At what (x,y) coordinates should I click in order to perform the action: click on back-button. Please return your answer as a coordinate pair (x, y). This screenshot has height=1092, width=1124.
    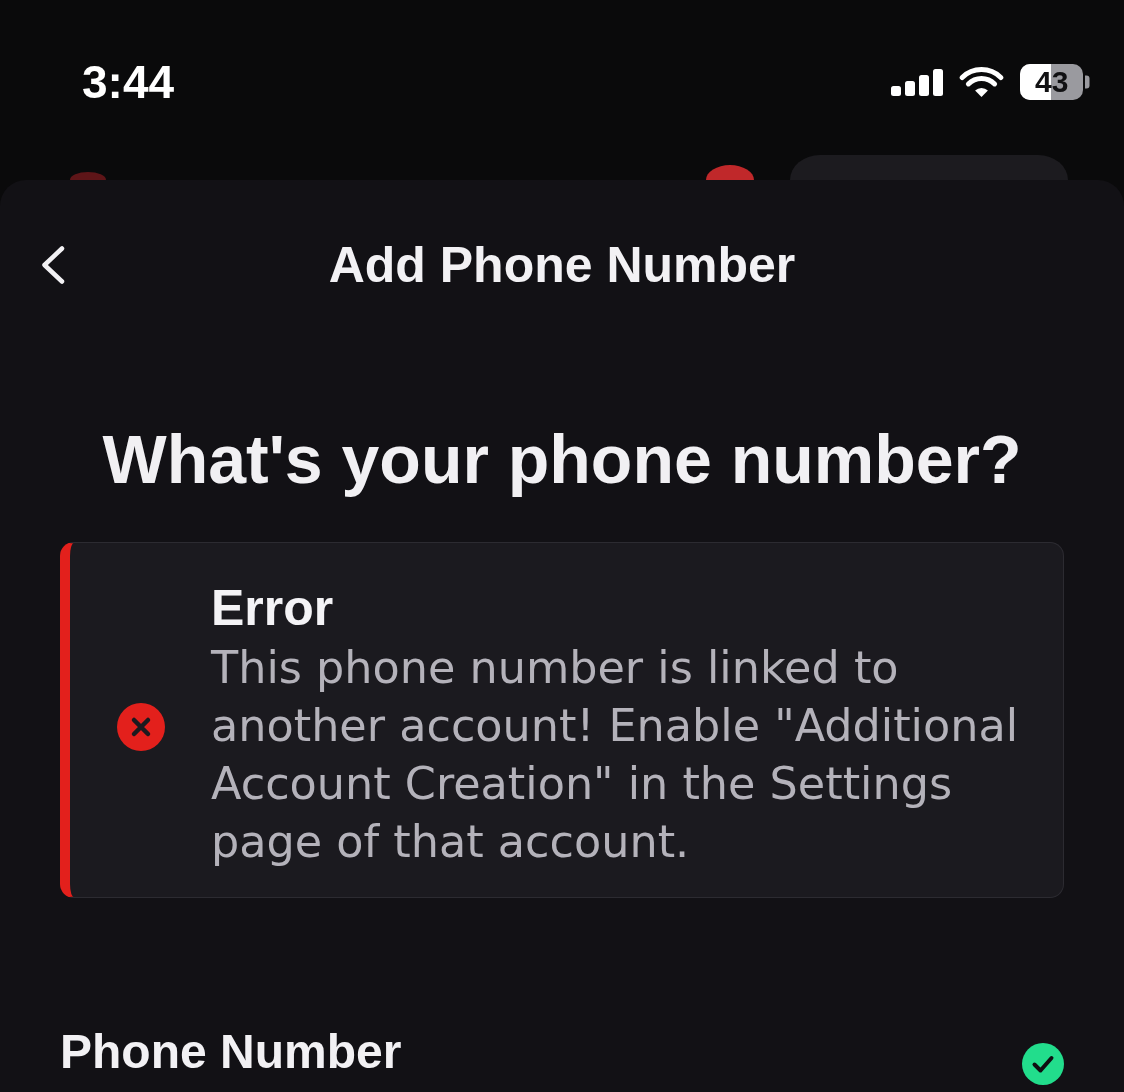
    Looking at the image, I should click on (53, 265).